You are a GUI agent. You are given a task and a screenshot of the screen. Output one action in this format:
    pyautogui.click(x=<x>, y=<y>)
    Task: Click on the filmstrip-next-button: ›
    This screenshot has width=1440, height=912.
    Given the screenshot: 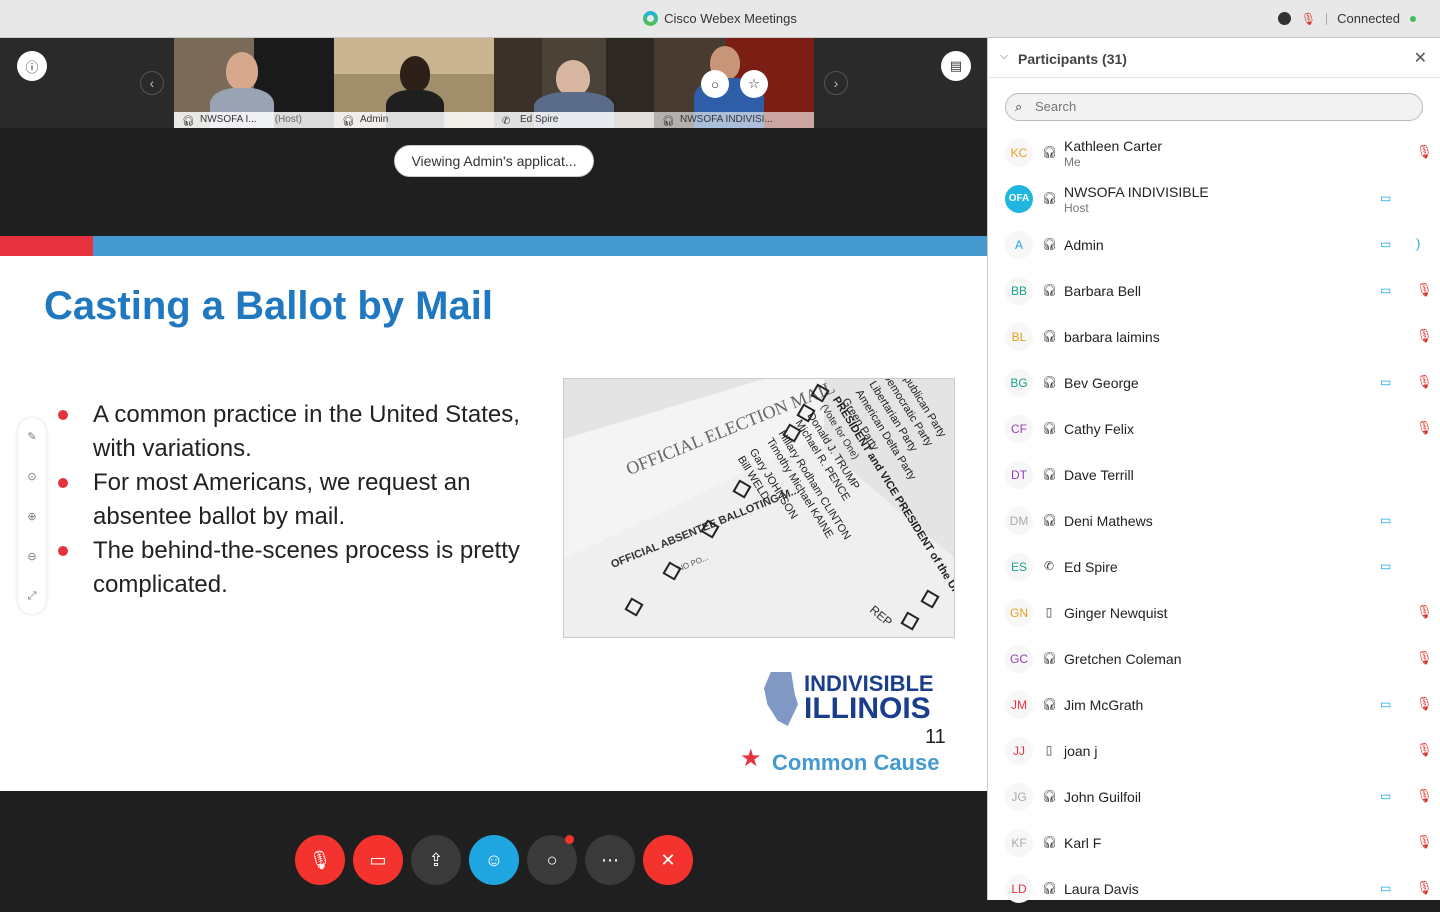 What is the action you would take?
    pyautogui.click(x=836, y=83)
    